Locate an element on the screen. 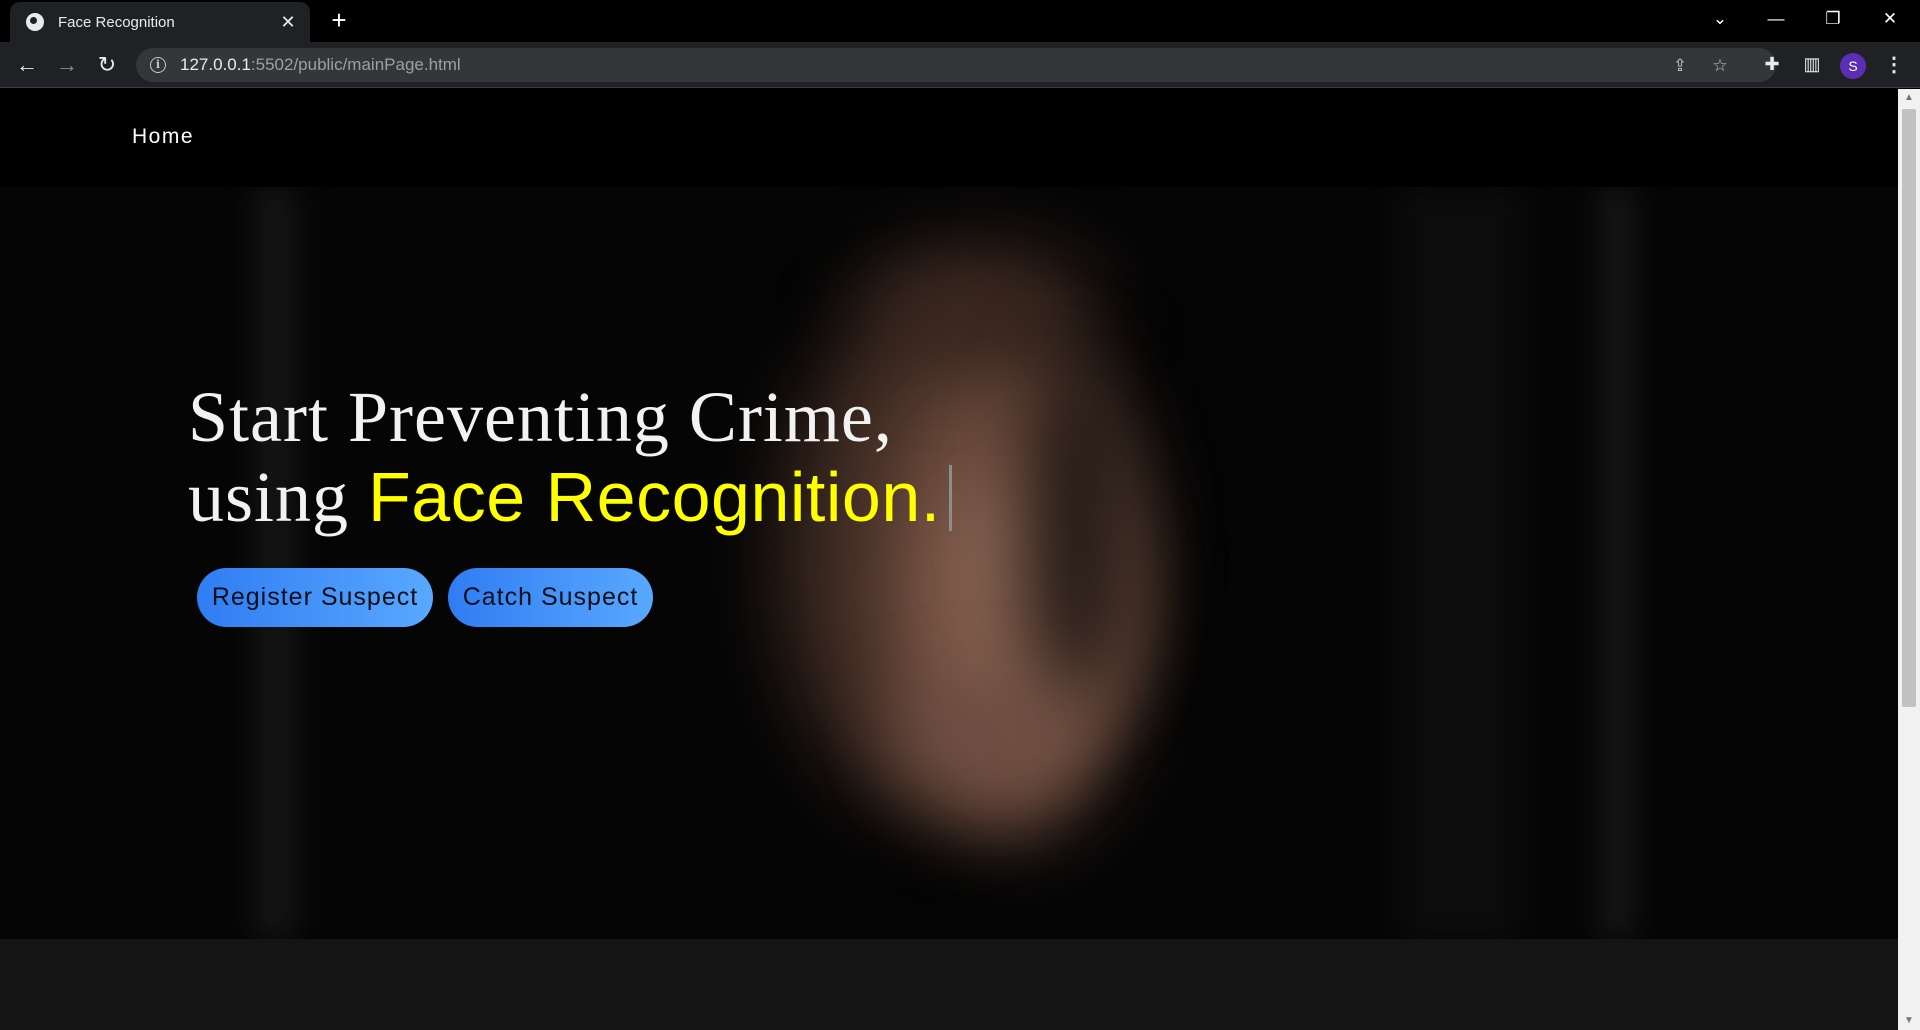 Image resolution: width=1920 pixels, height=1030 pixels. scroll-down-arrow-icon: ▼ is located at coordinates (1909, 1021).